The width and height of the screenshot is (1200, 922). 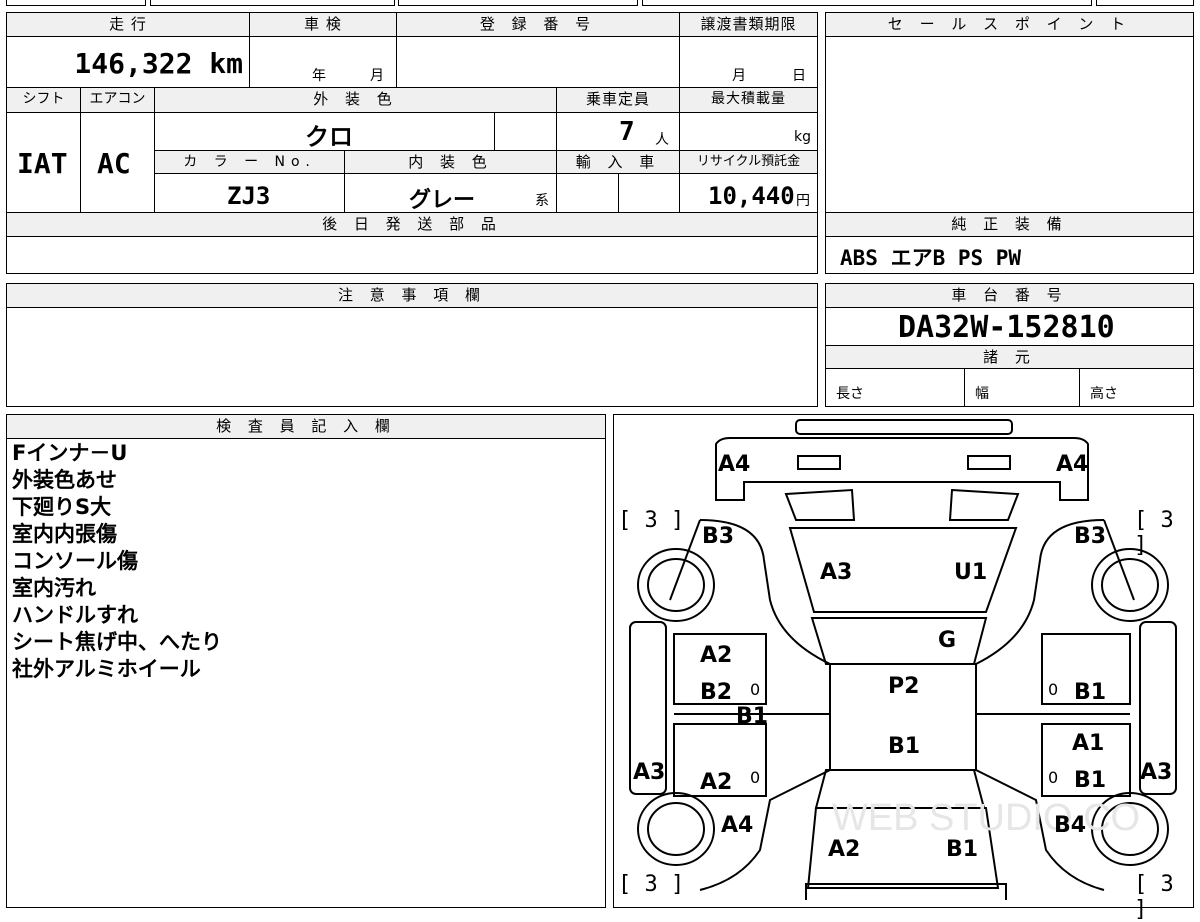 I want to click on tire-rr-value: 3, so click(x=1167, y=884).